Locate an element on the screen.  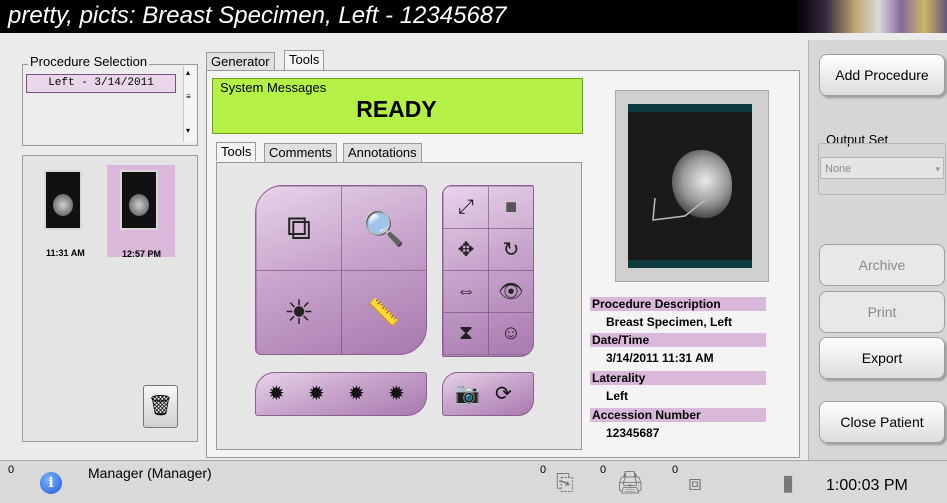
ruler-button: 📏 is located at coordinates (383, 312).